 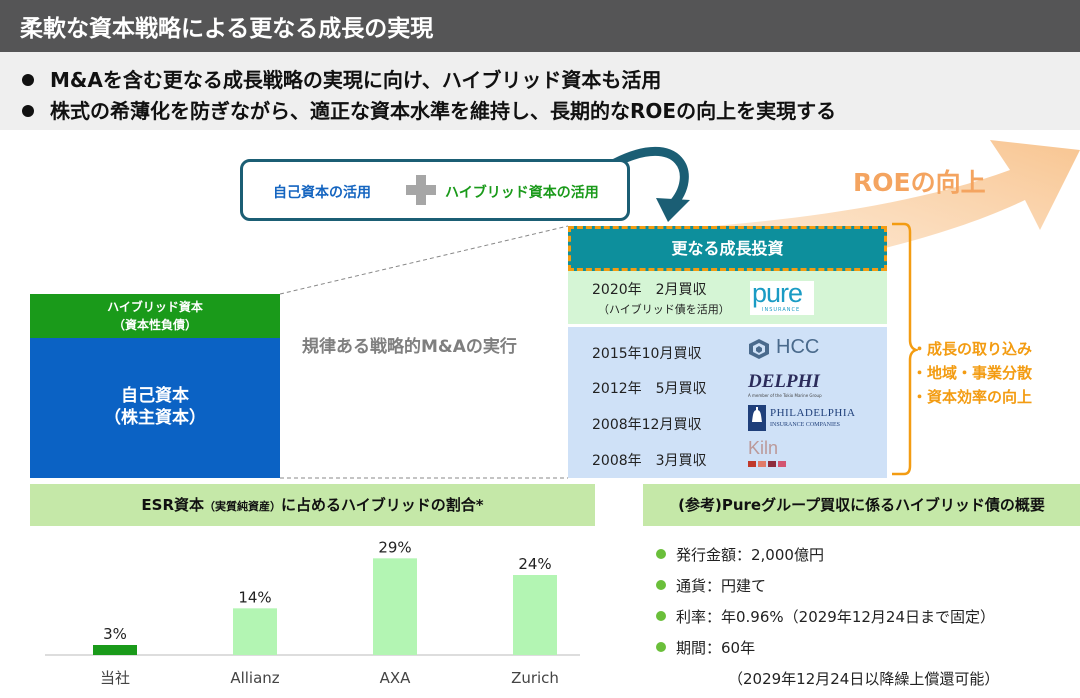 What do you see at coordinates (649, 290) in the screenshot?
I see `acquisition-date: 2020年 2月買収` at bounding box center [649, 290].